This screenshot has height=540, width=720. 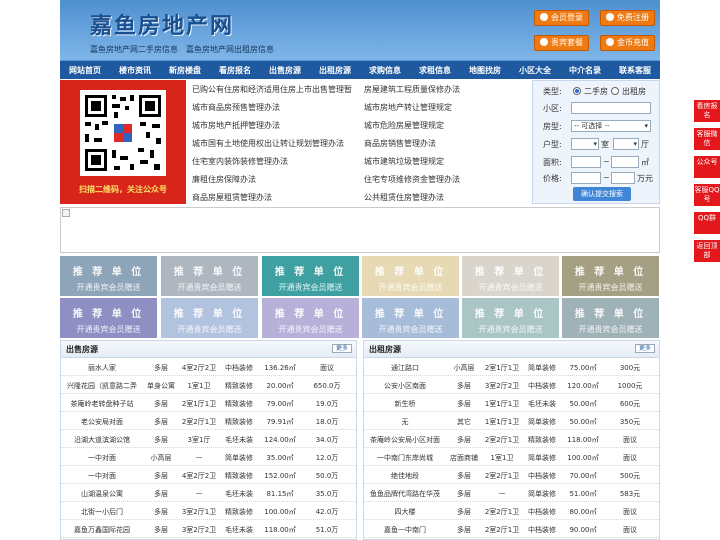 I want to click on listing-location: 老公安局对面, so click(x=102, y=422).